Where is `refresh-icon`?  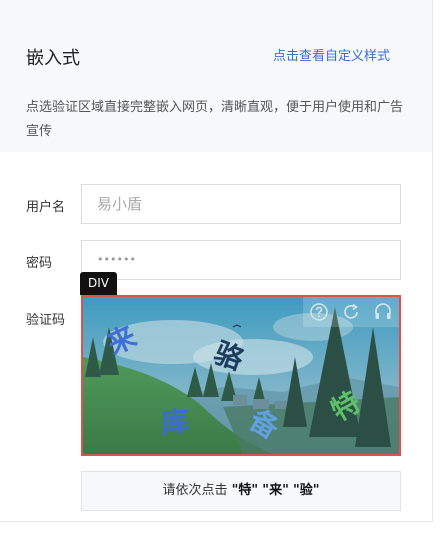 refresh-icon is located at coordinates (351, 312).